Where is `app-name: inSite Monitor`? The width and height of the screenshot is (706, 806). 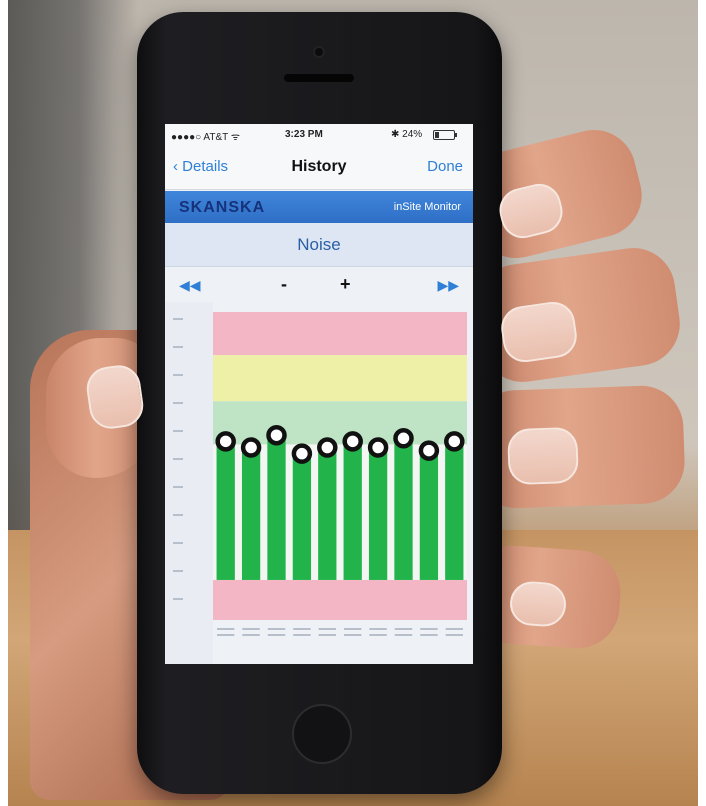 app-name: inSite Monitor is located at coordinates (427, 207).